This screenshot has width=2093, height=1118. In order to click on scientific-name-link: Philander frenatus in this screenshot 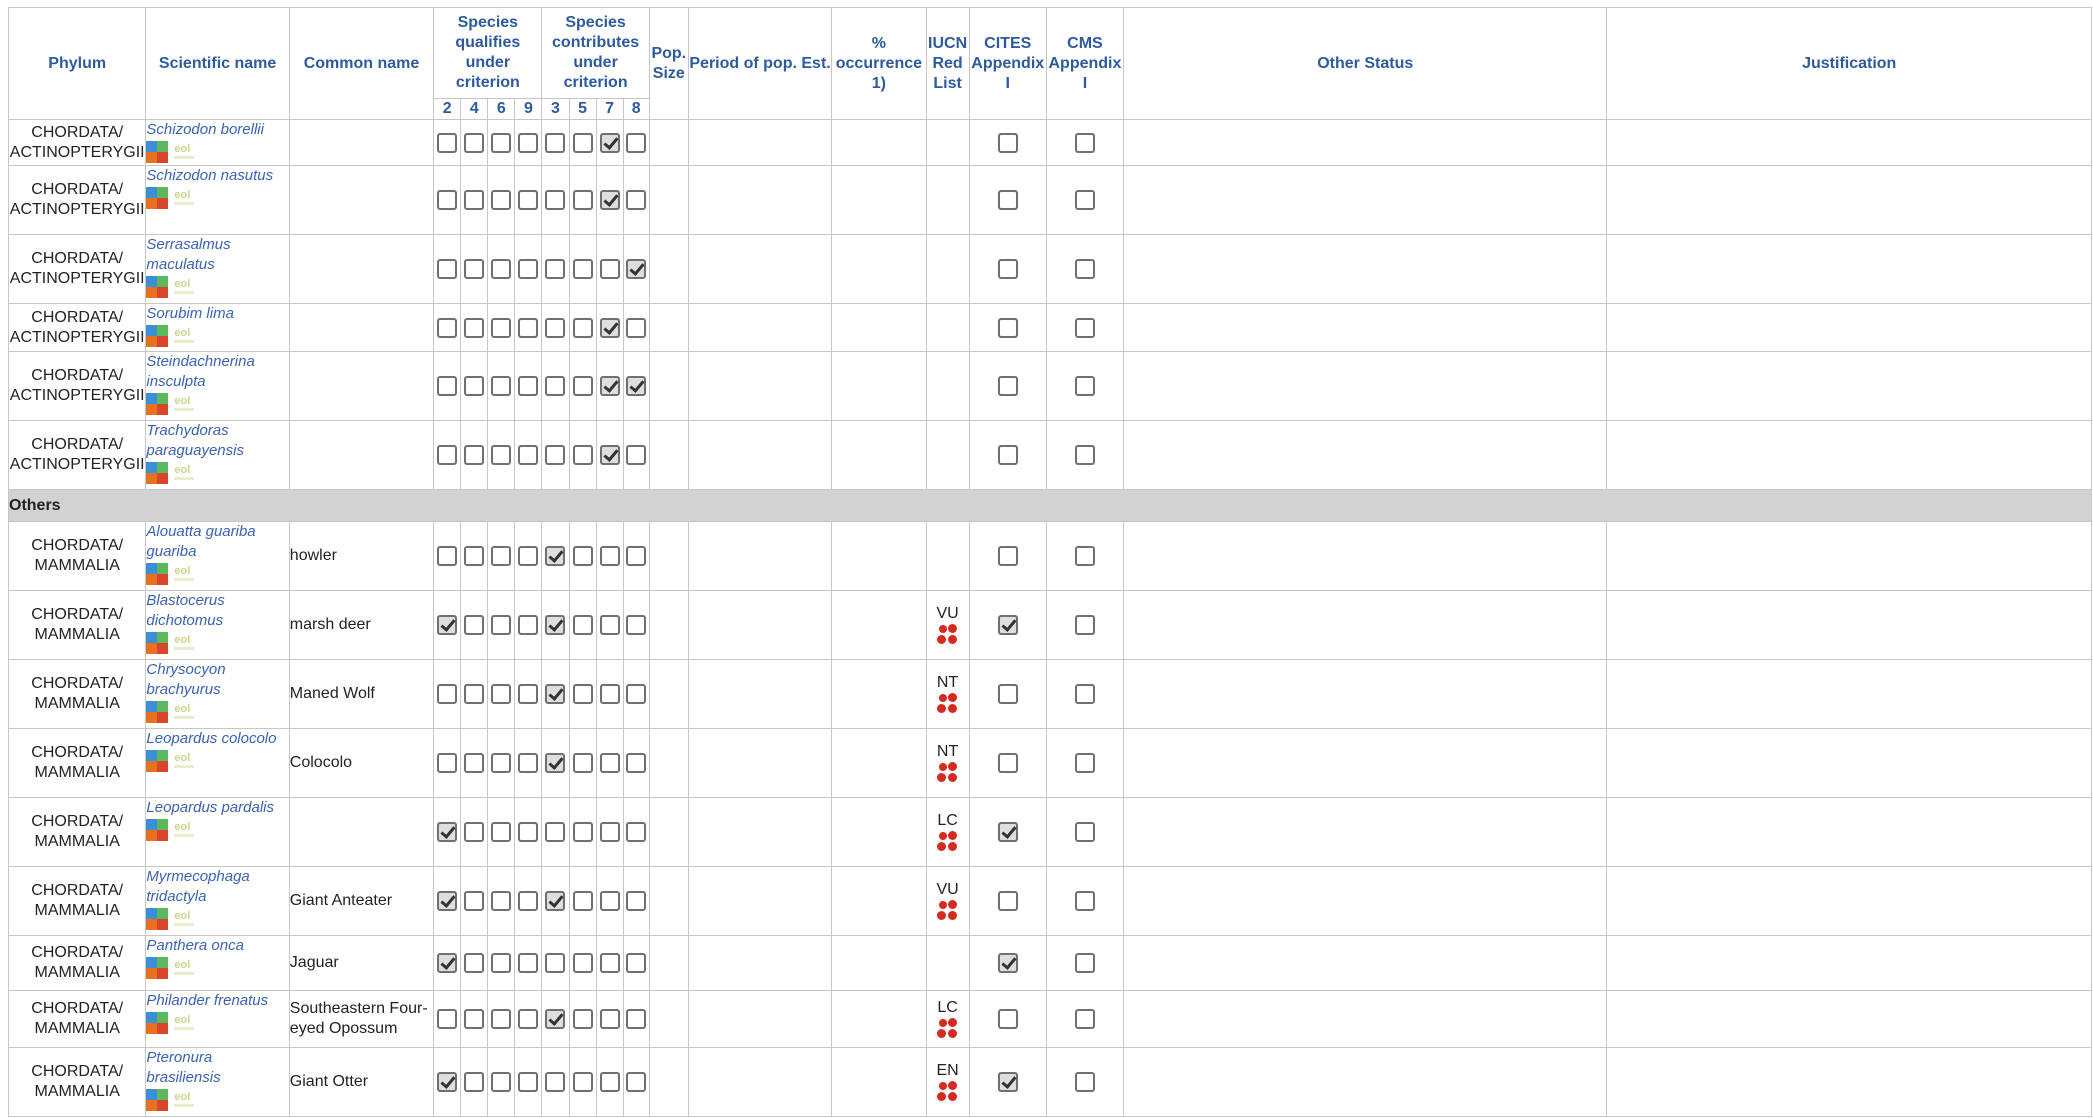, I will do `click(217, 1001)`.